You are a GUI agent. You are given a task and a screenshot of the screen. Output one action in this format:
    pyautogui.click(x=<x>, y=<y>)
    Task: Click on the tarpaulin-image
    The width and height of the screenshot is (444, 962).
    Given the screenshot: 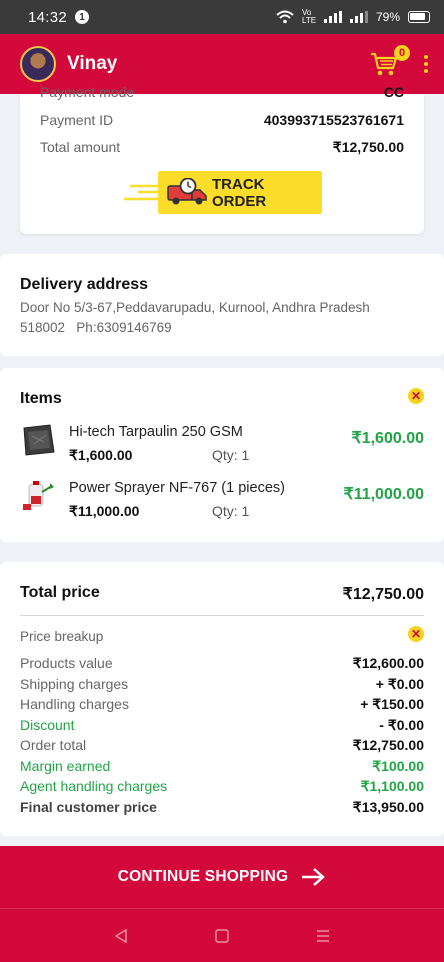 What is the action you would take?
    pyautogui.click(x=39, y=440)
    